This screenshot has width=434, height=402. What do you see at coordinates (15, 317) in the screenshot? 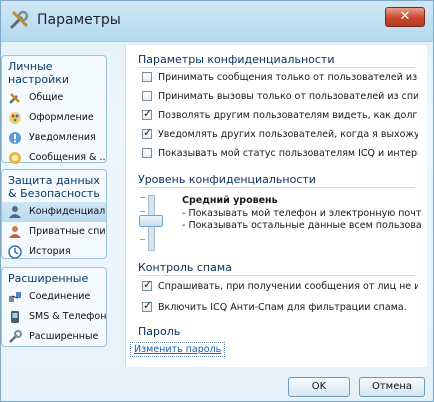
I see `sms-icon` at bounding box center [15, 317].